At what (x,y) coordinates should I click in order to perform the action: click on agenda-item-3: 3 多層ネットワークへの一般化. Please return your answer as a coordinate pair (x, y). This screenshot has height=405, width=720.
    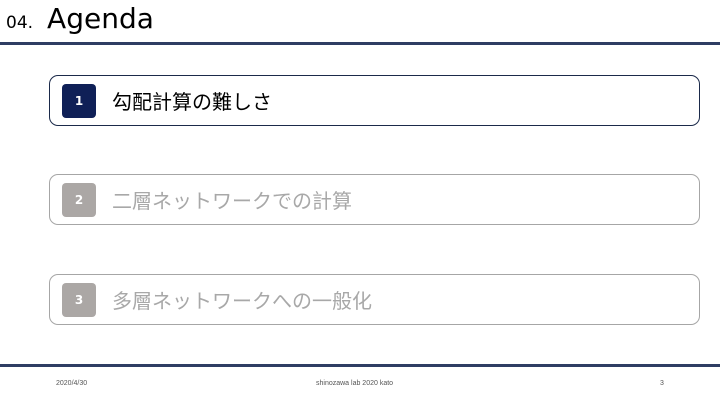
    Looking at the image, I should click on (374, 299).